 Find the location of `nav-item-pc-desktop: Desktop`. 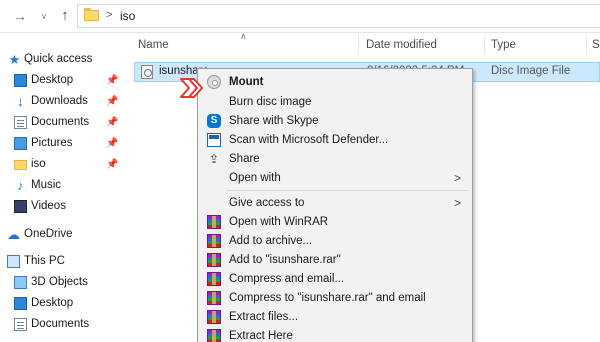

nav-item-pc-desktop: Desktop is located at coordinates (63, 303).